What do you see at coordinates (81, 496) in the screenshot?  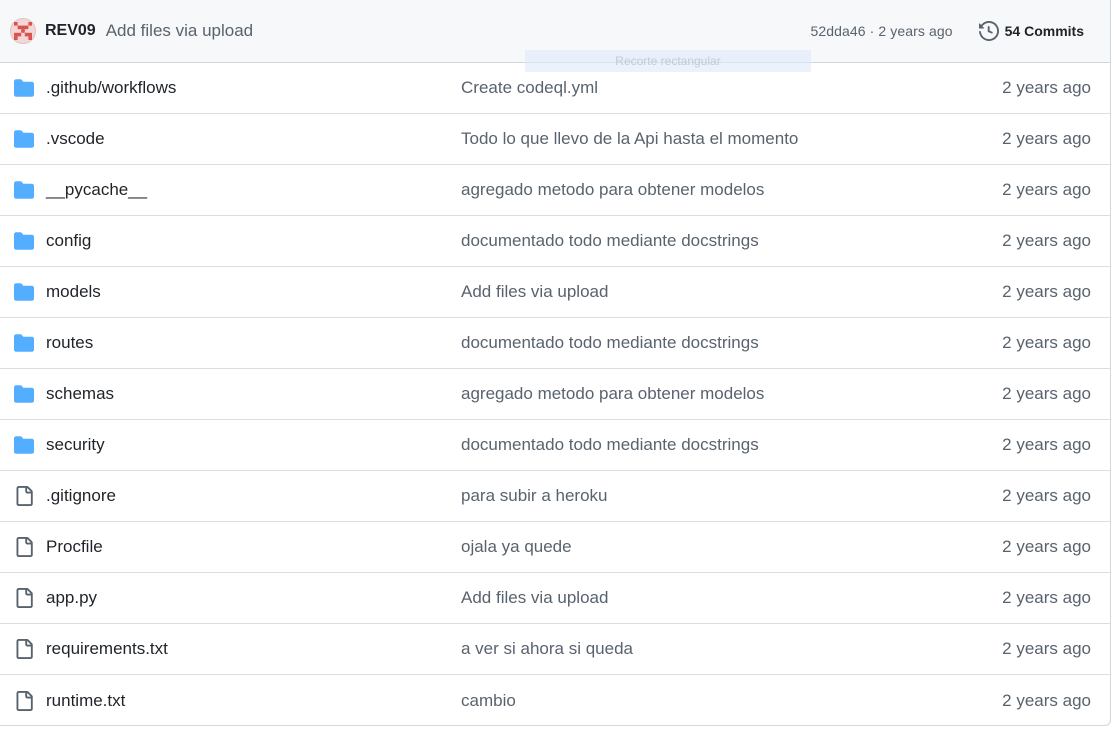 I see `file-name-link: .gitignore` at bounding box center [81, 496].